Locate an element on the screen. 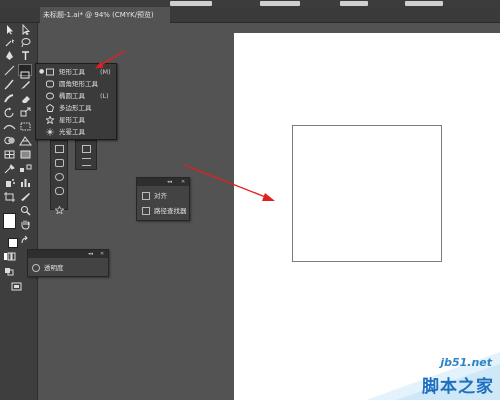  flyout-item-rectangle: ● 矩形工具 (M) is located at coordinates (76, 72).